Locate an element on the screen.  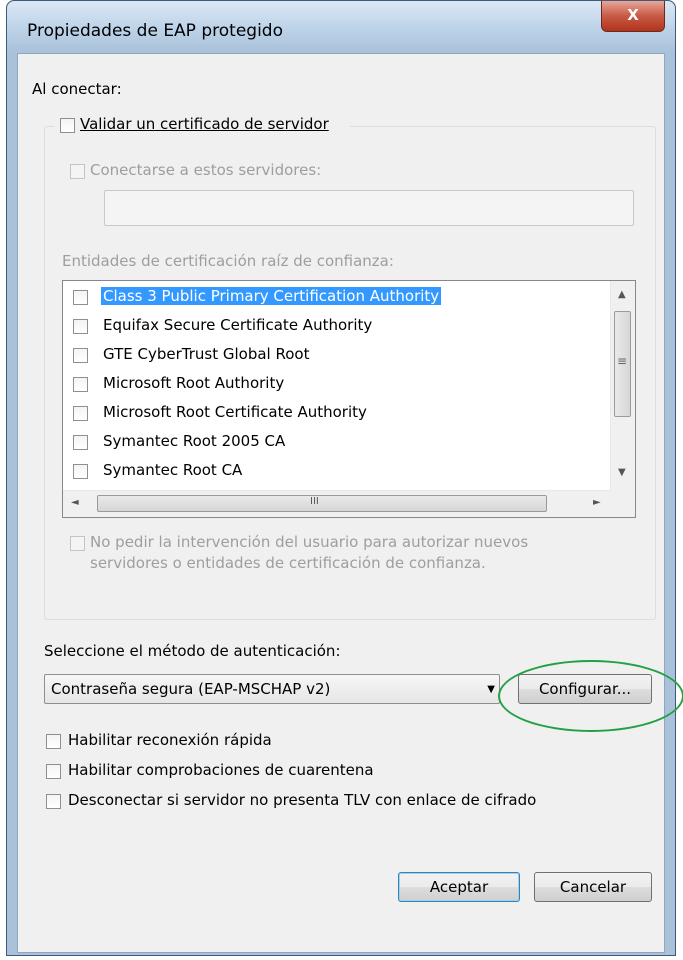
cancel-button: Cancelar is located at coordinates (593, 887).